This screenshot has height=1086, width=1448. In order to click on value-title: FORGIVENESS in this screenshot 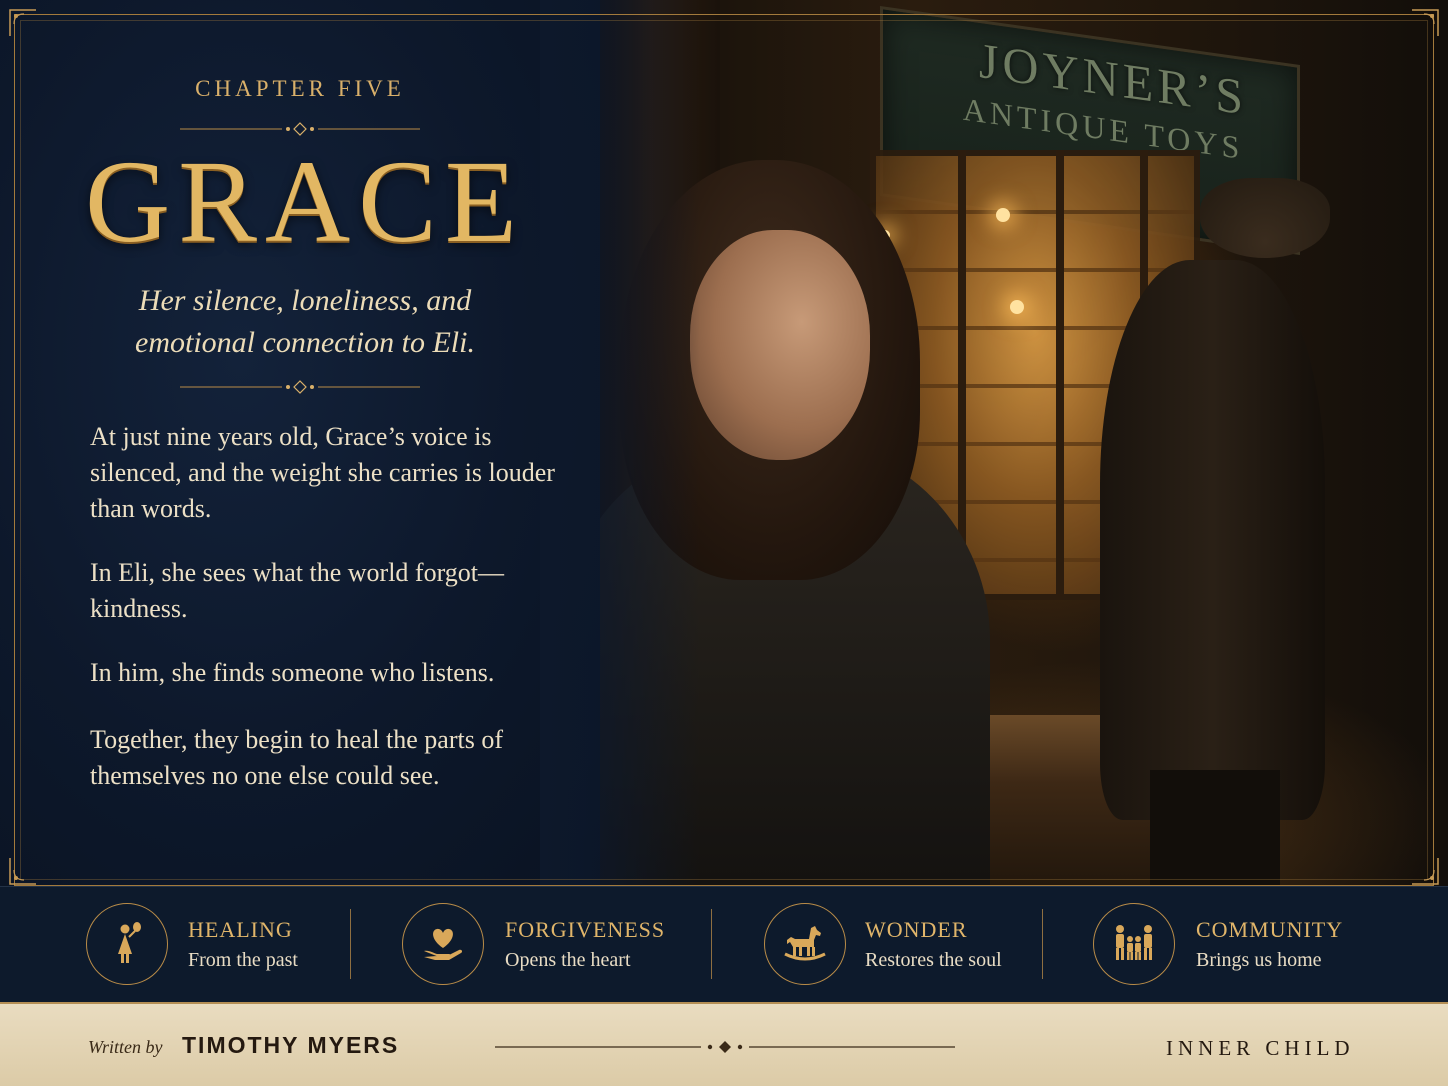, I will do `click(585, 929)`.